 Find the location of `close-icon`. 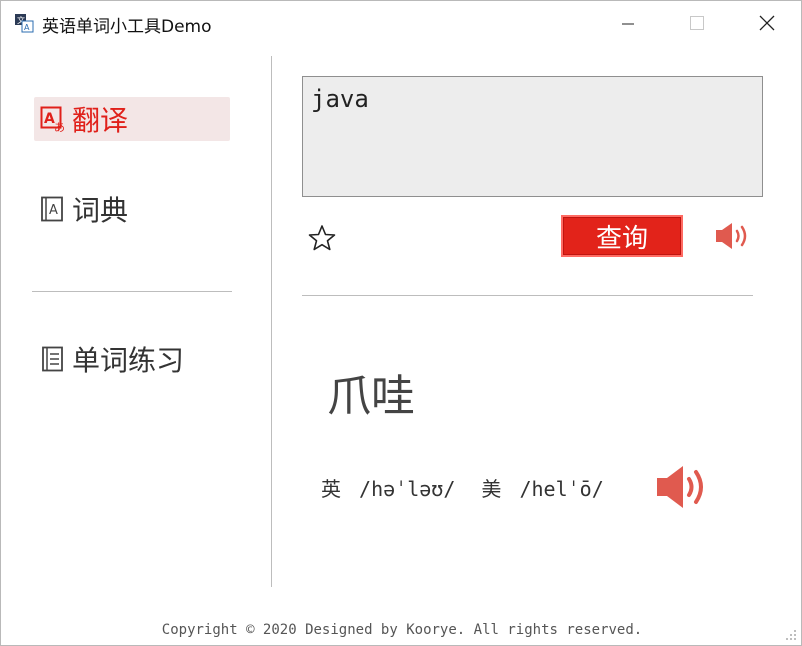

close-icon is located at coordinates (767, 23).